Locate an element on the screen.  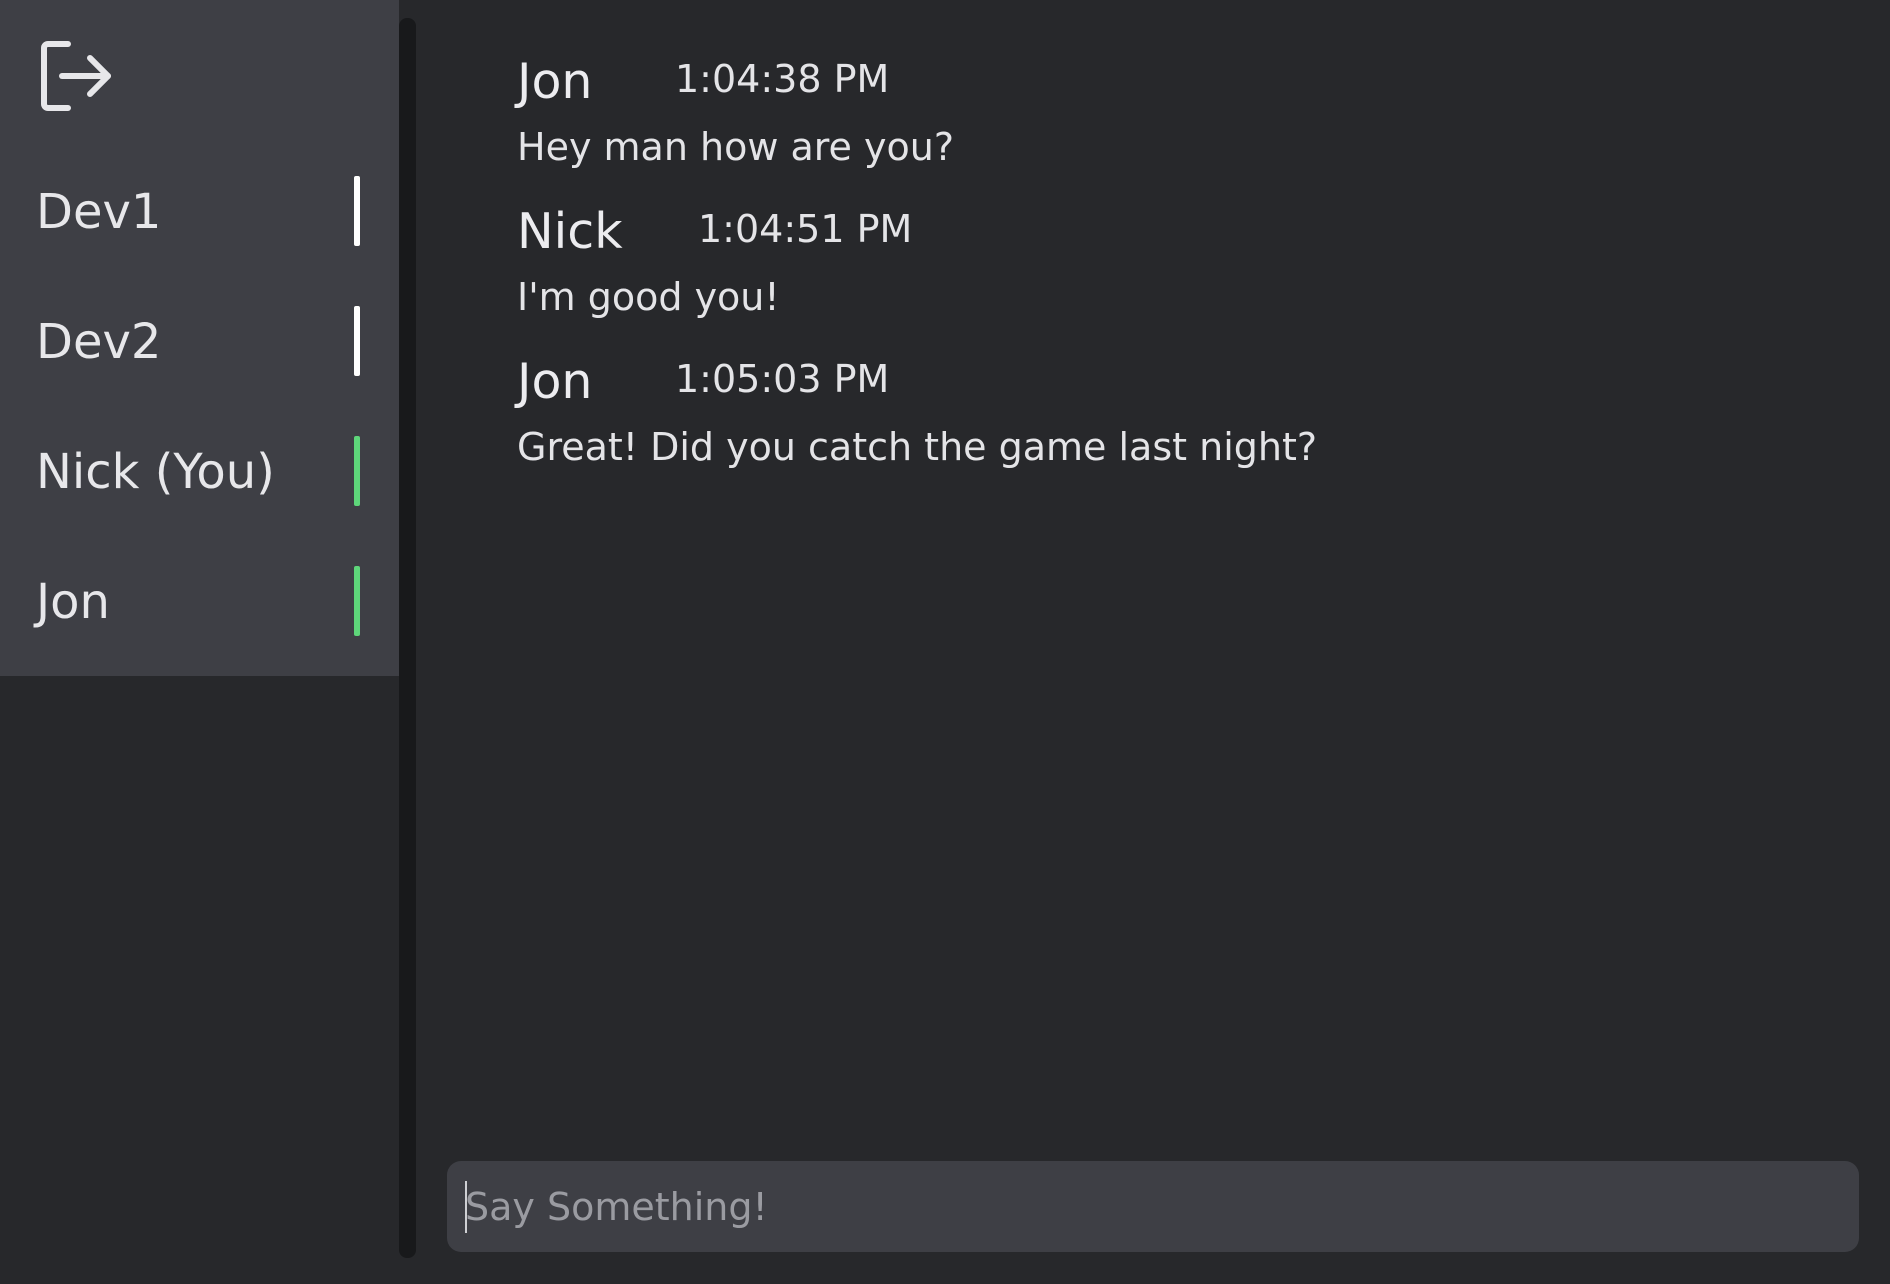
logout-button is located at coordinates (76, 76).